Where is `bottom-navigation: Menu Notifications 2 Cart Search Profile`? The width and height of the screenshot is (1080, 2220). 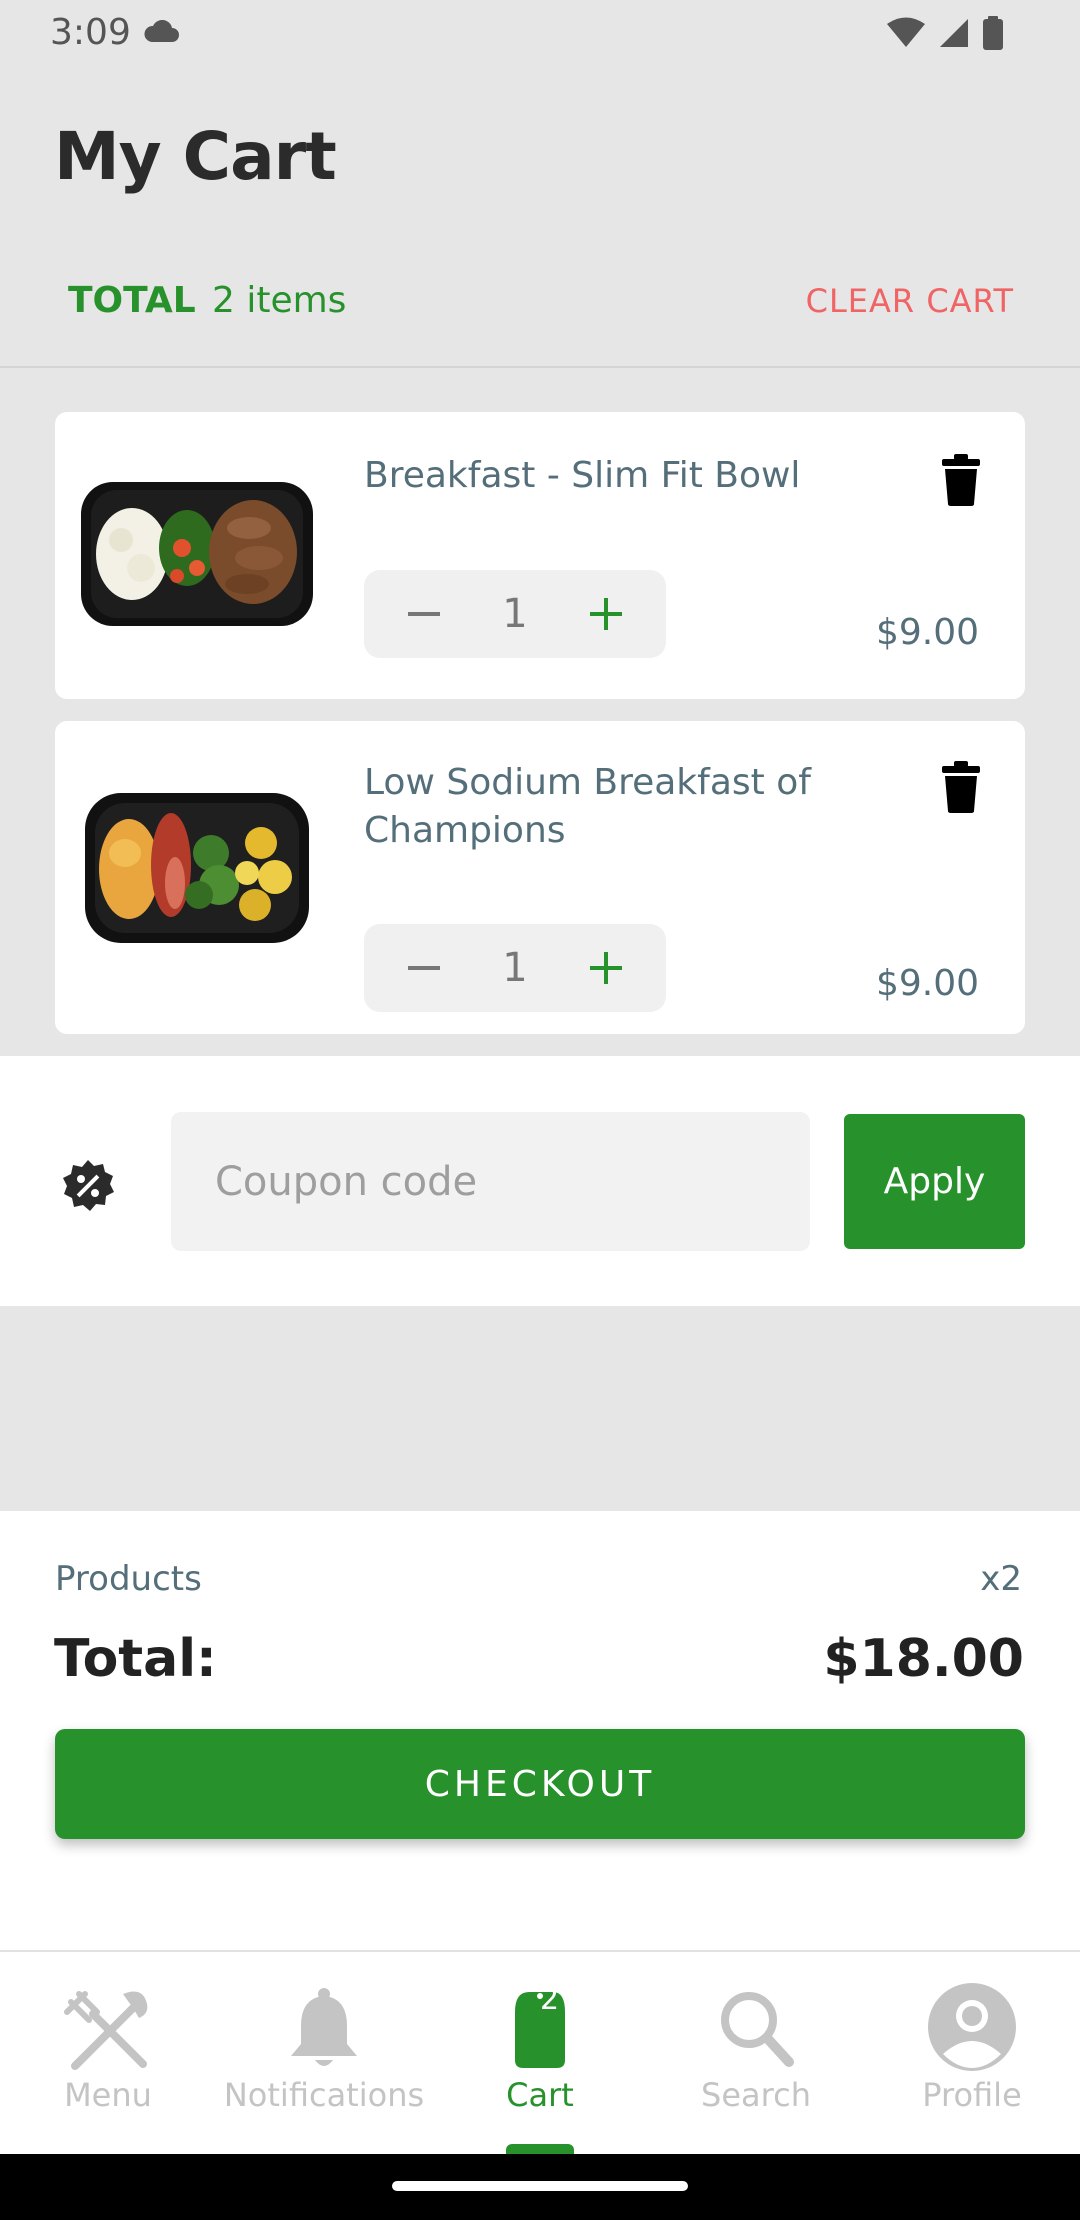
bottom-navigation: Menu Notifications 2 Cart Search Profile is located at coordinates (540, 2053).